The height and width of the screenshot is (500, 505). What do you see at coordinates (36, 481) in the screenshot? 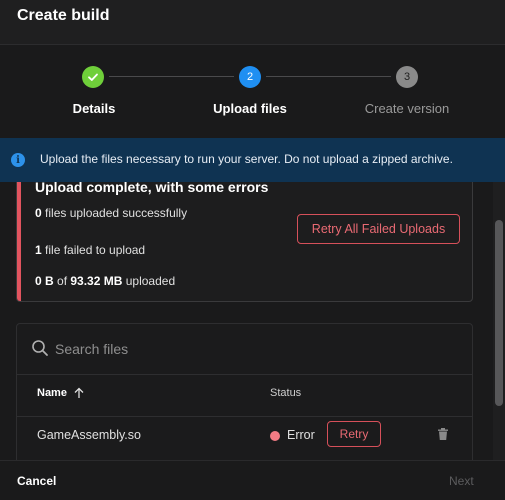
I see `cancel-button: Cancel` at bounding box center [36, 481].